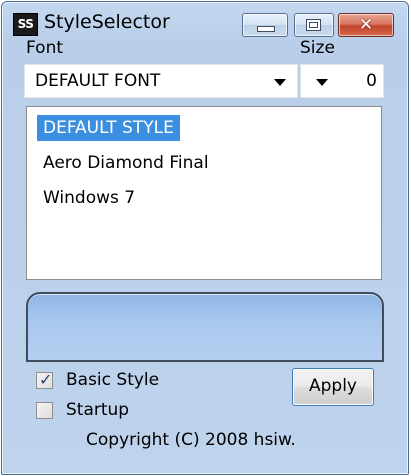 Image resolution: width=411 pixels, height=476 pixels. I want to click on basic-style-checkbox: ✓, so click(44, 379).